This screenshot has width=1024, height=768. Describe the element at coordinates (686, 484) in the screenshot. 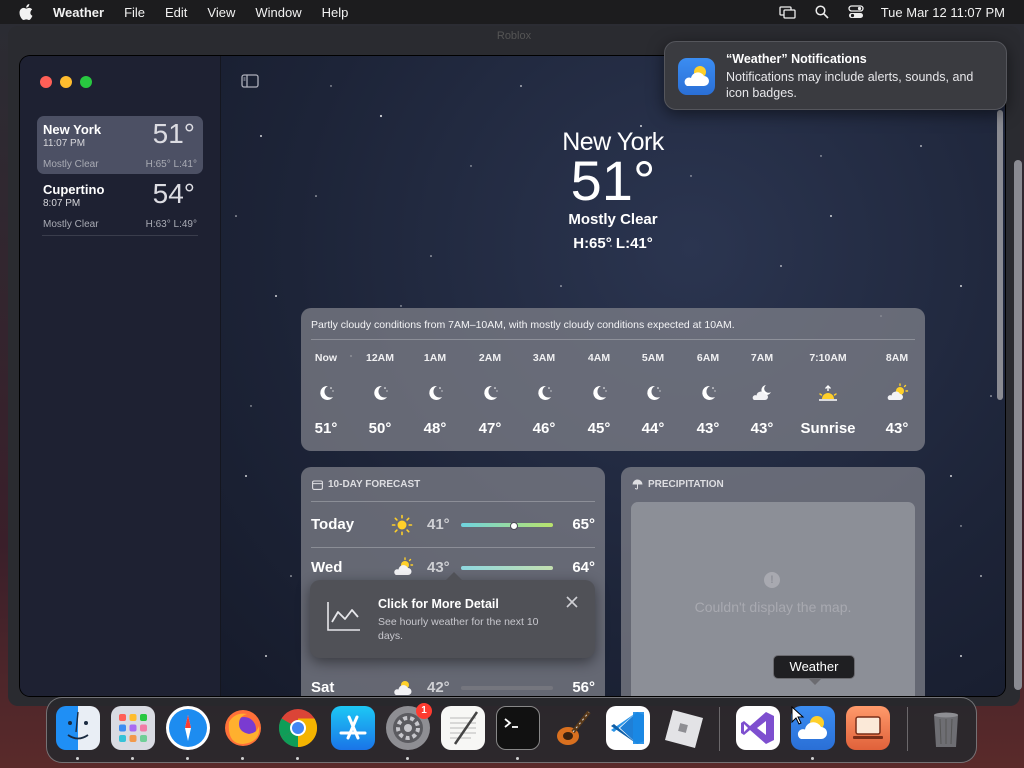

I see `precipitation-header-label: PRECIPITATION` at that location.